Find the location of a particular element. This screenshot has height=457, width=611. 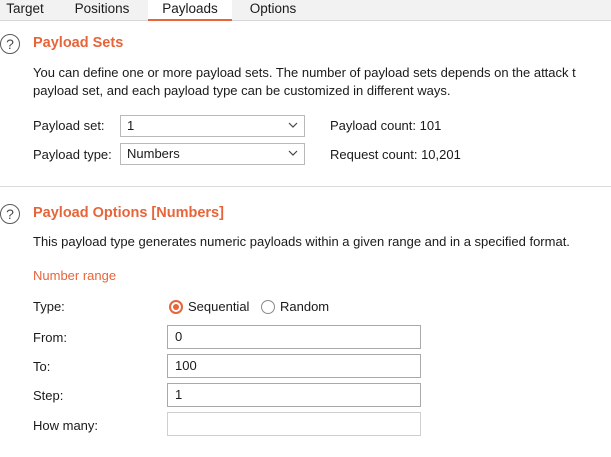

payload-count-value: 101 is located at coordinates (430, 125).